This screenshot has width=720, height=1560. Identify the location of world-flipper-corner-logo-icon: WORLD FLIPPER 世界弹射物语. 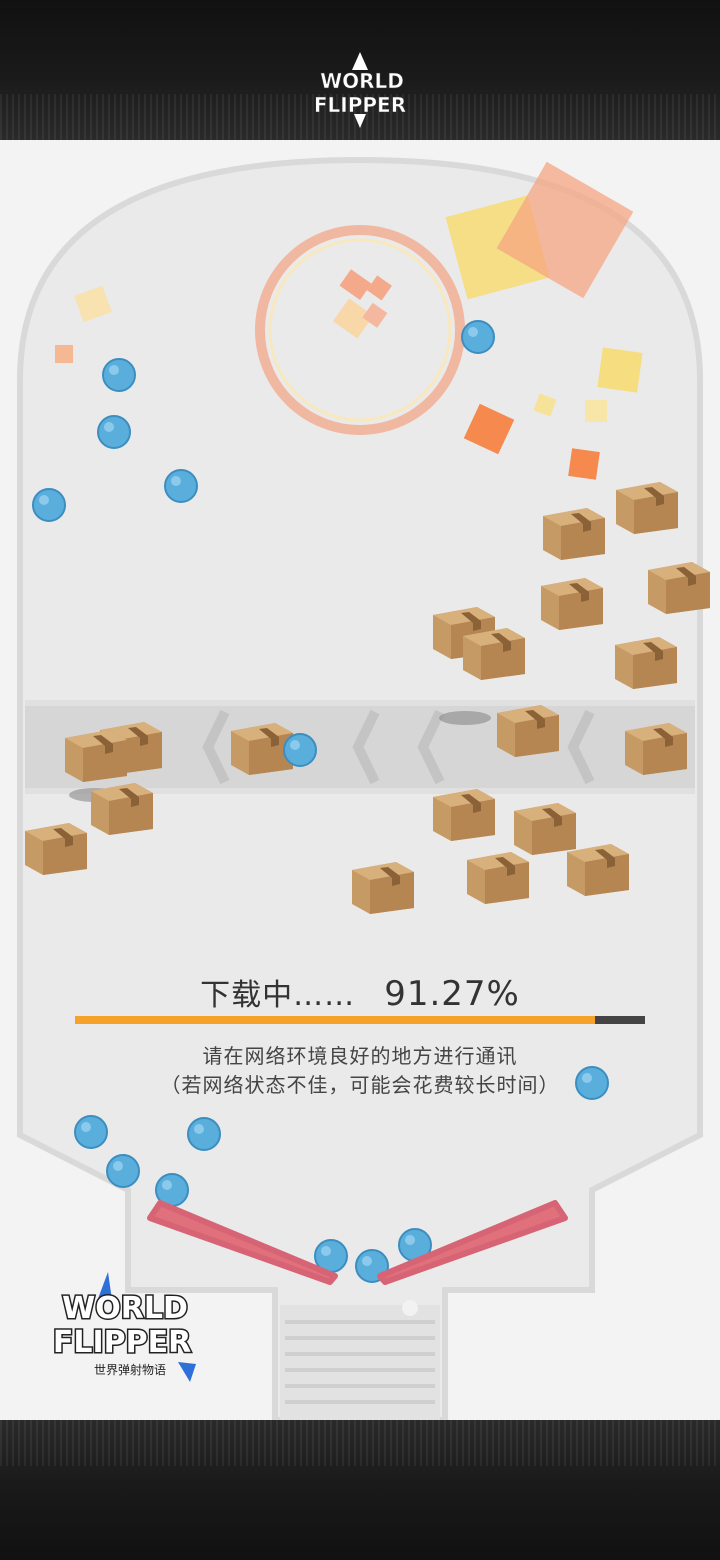
(123, 1327).